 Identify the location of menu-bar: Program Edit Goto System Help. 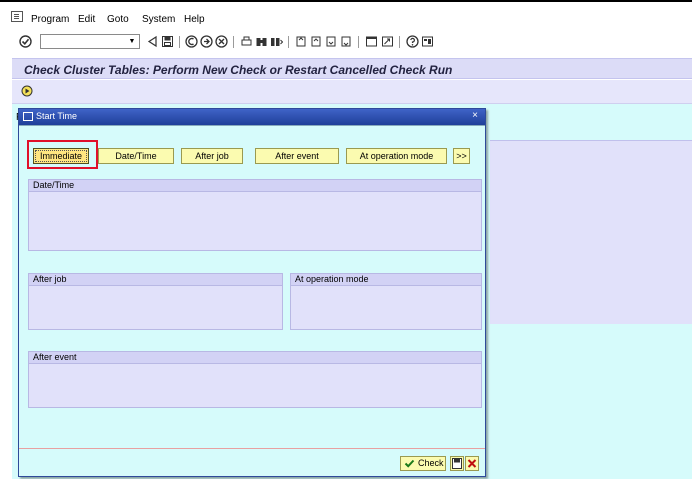
(346, 15).